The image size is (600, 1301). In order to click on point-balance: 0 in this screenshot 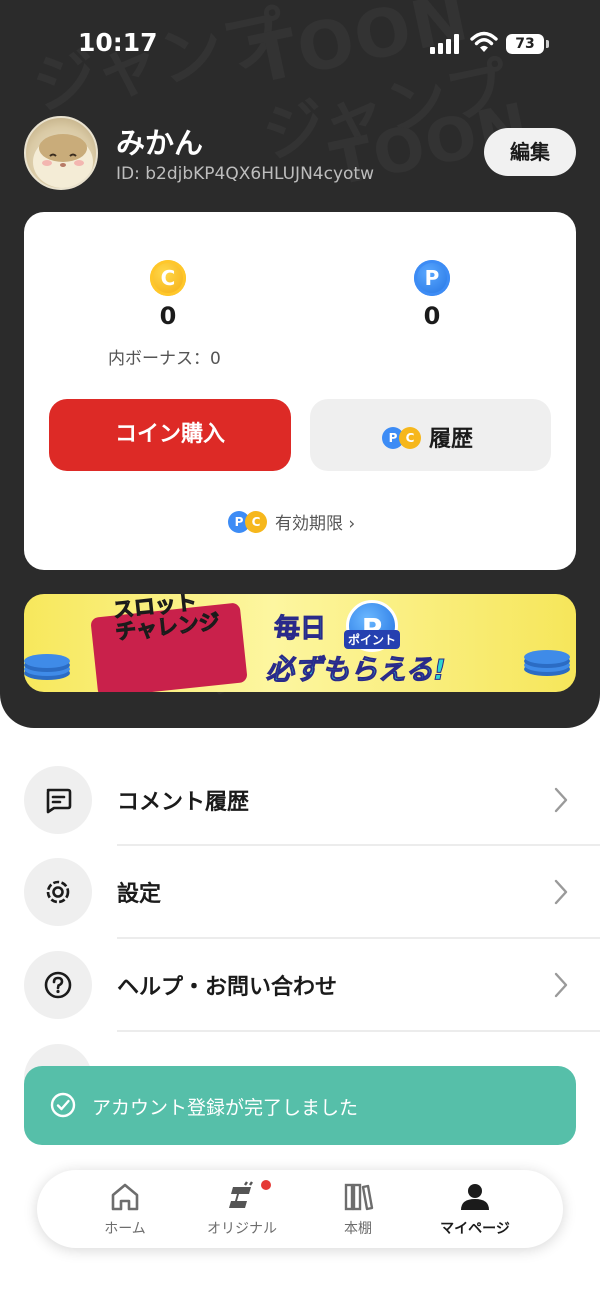, I will do `click(432, 316)`.